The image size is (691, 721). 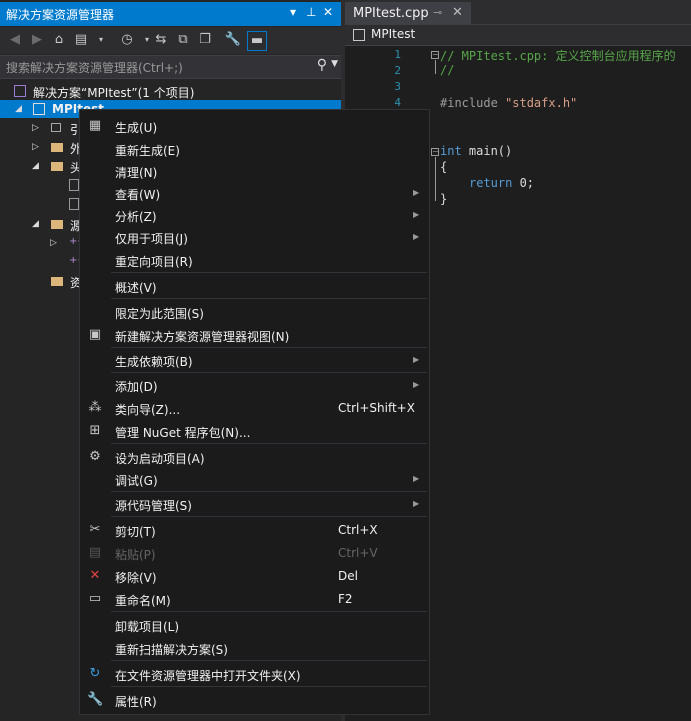 I want to click on pending-changes-filter-icon: ◷, so click(x=127, y=40).